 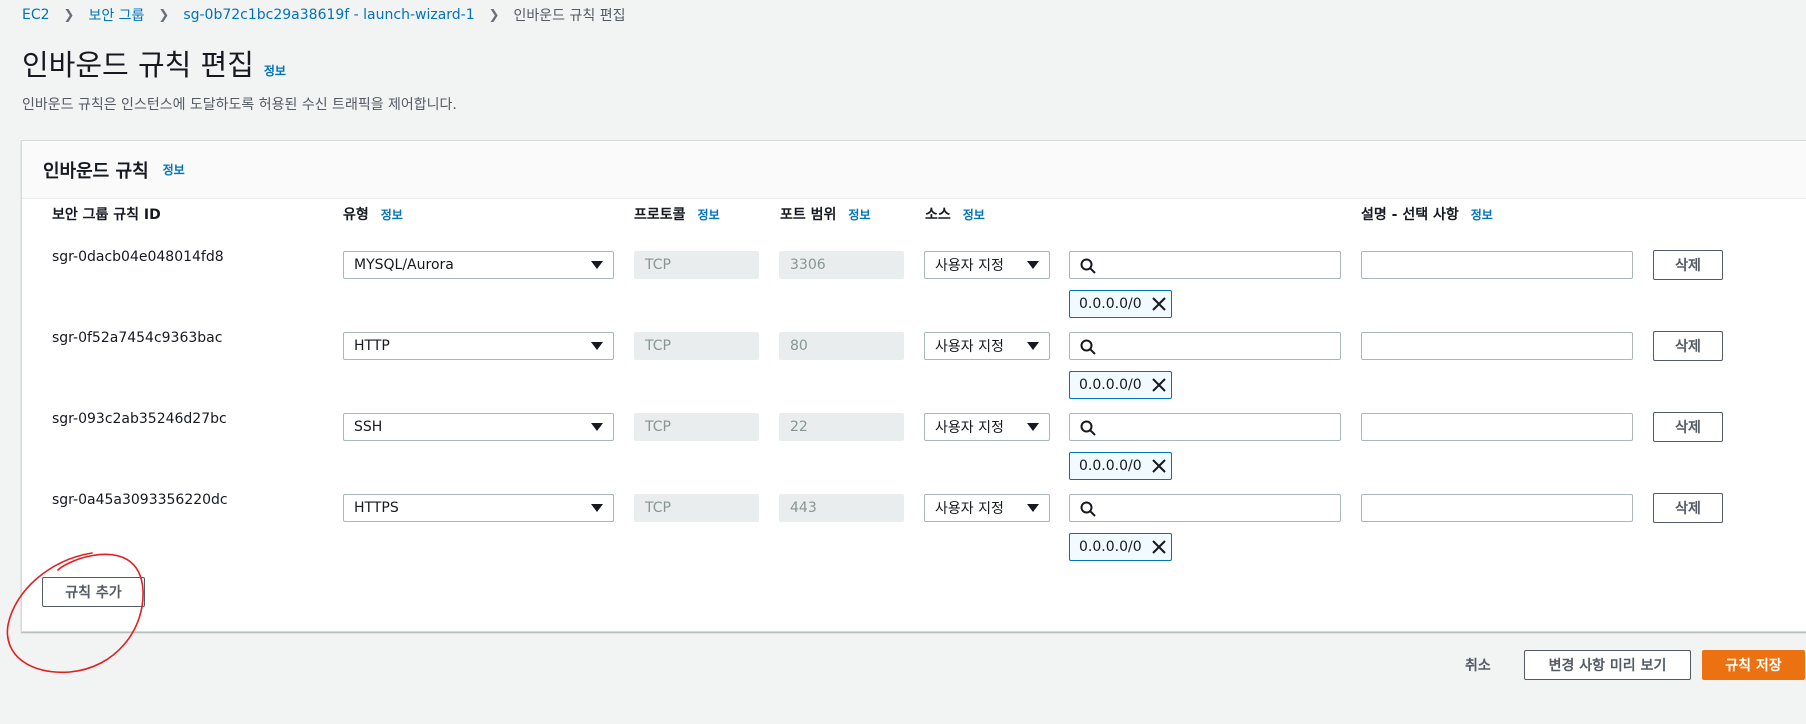 What do you see at coordinates (404, 265) in the screenshot?
I see `type-select-value: MYSQL/Aurora` at bounding box center [404, 265].